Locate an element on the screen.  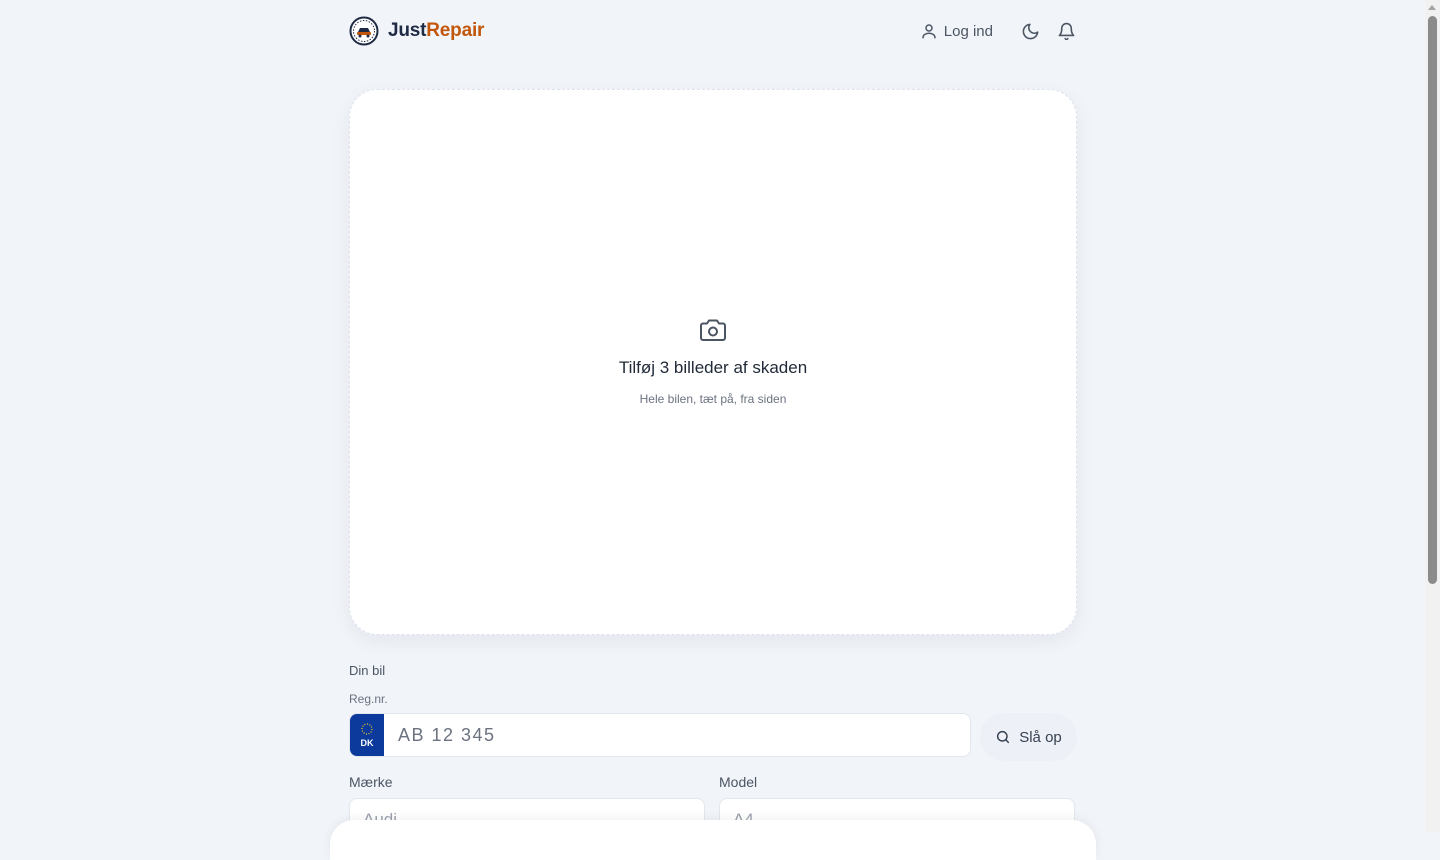
section-title-din-bil: Din bil is located at coordinates (367, 670).